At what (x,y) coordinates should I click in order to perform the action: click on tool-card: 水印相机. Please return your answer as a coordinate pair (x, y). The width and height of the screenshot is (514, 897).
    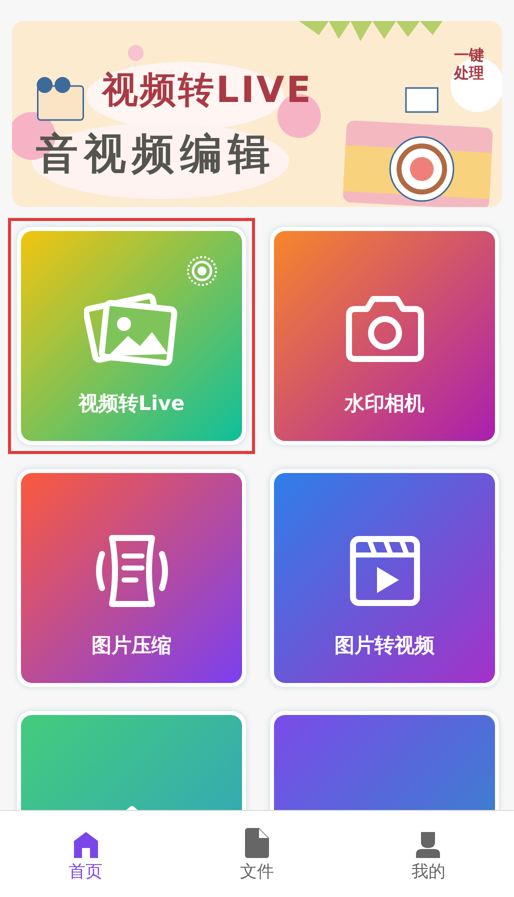
    Looking at the image, I should click on (384, 336).